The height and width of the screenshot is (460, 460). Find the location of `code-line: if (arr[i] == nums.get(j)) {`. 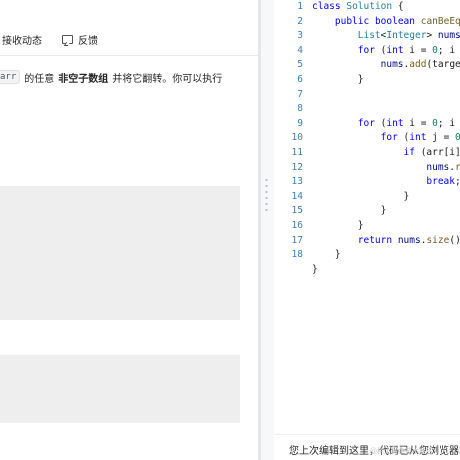

code-line: if (arr[i] == nums.get(j)) { is located at coordinates (431, 152).